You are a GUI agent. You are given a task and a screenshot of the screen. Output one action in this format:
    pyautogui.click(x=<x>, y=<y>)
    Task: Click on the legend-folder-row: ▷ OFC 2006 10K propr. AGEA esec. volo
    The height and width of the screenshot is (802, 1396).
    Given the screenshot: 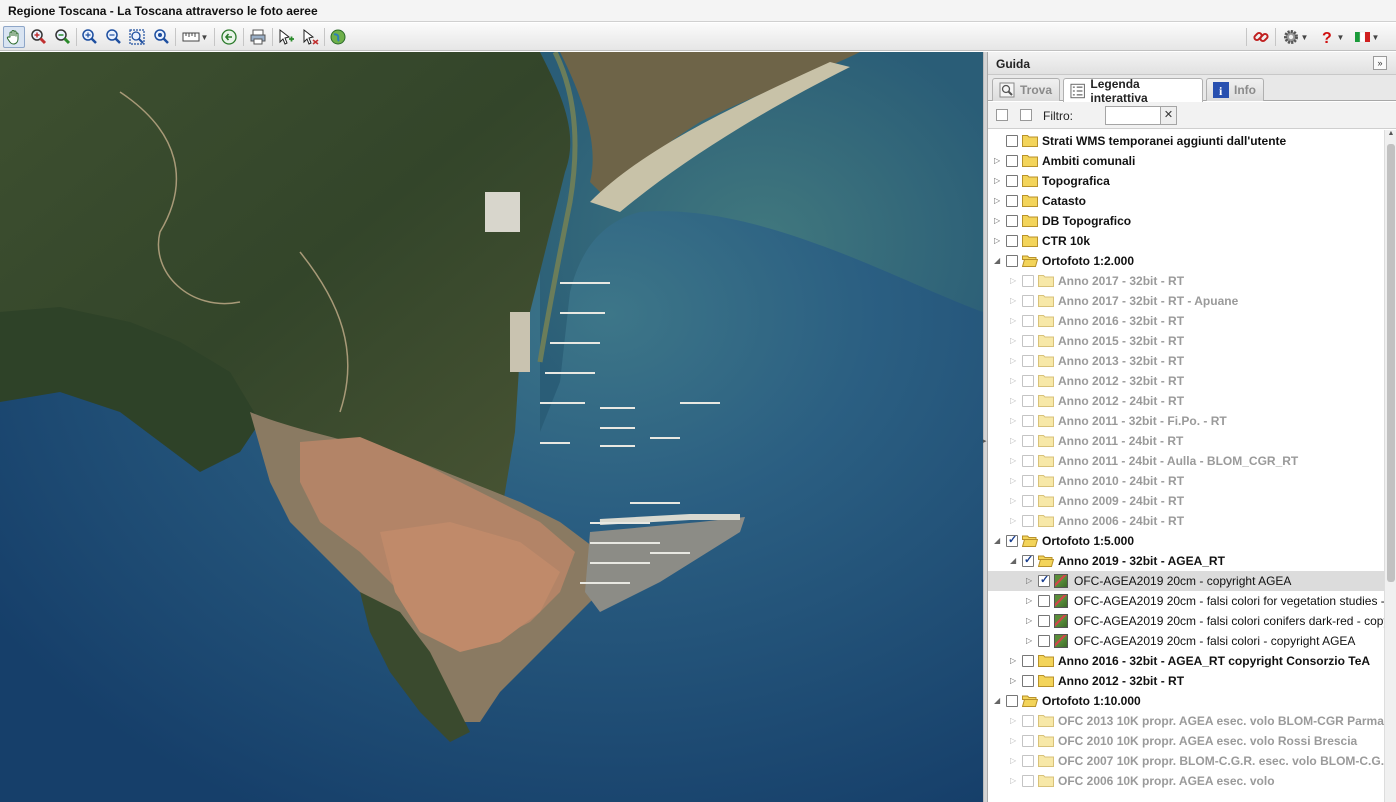 What is the action you would take?
    pyautogui.click(x=1186, y=781)
    